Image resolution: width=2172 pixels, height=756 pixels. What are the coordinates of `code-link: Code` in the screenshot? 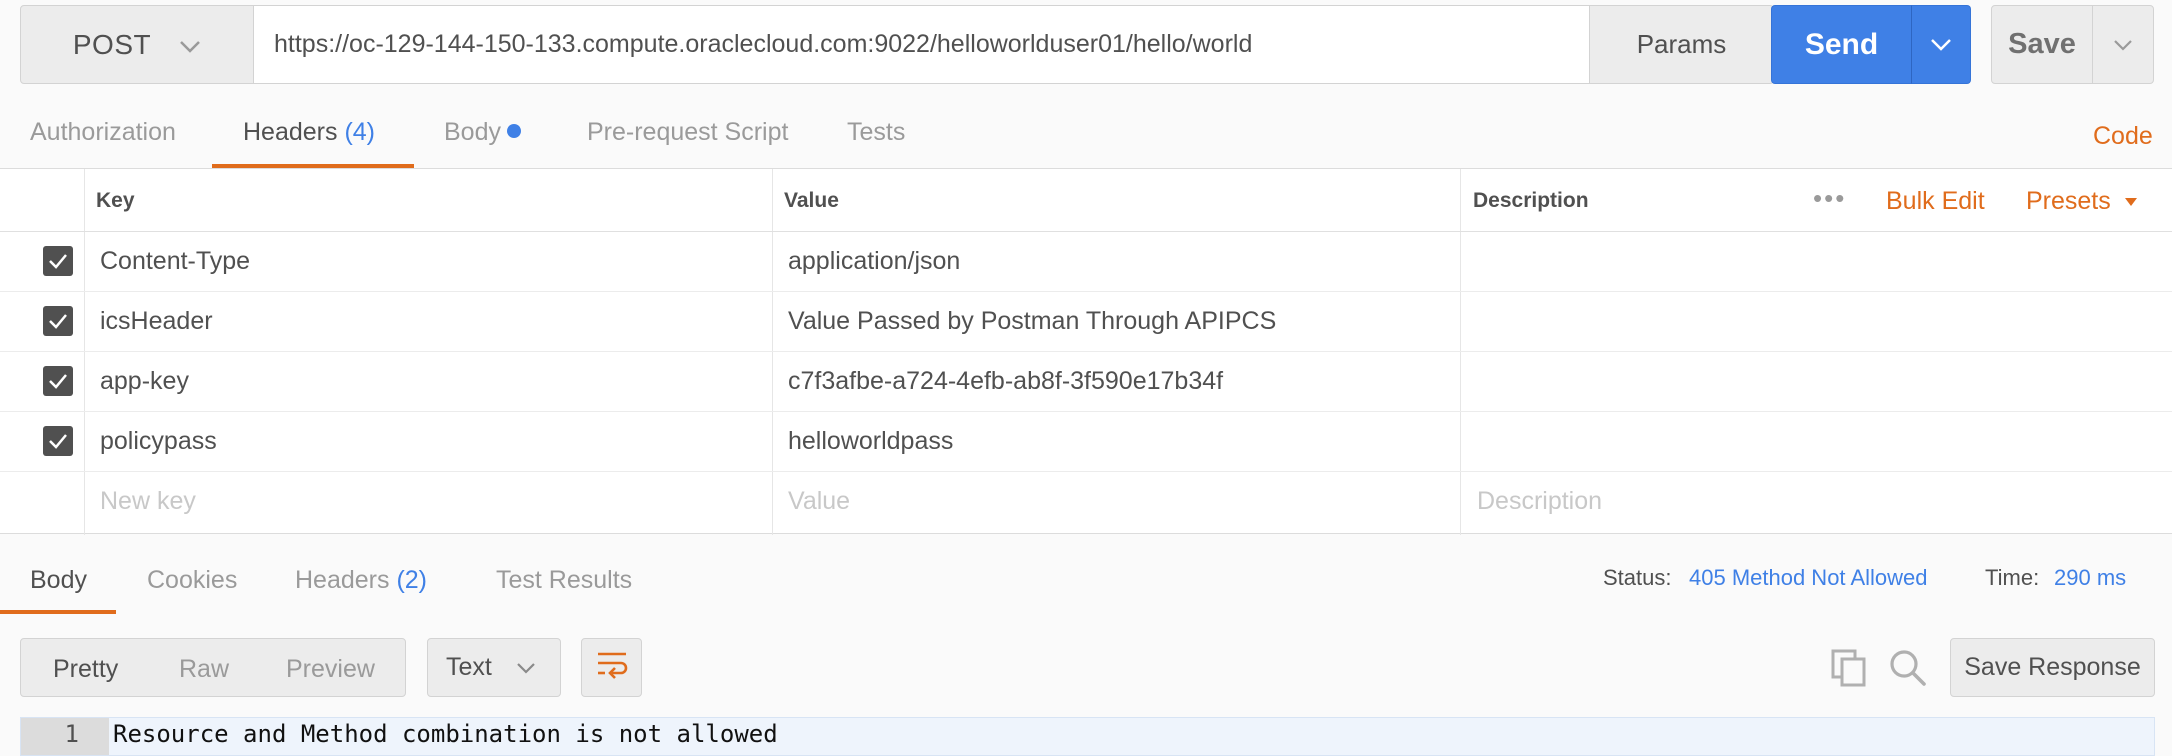 It's located at (2123, 136).